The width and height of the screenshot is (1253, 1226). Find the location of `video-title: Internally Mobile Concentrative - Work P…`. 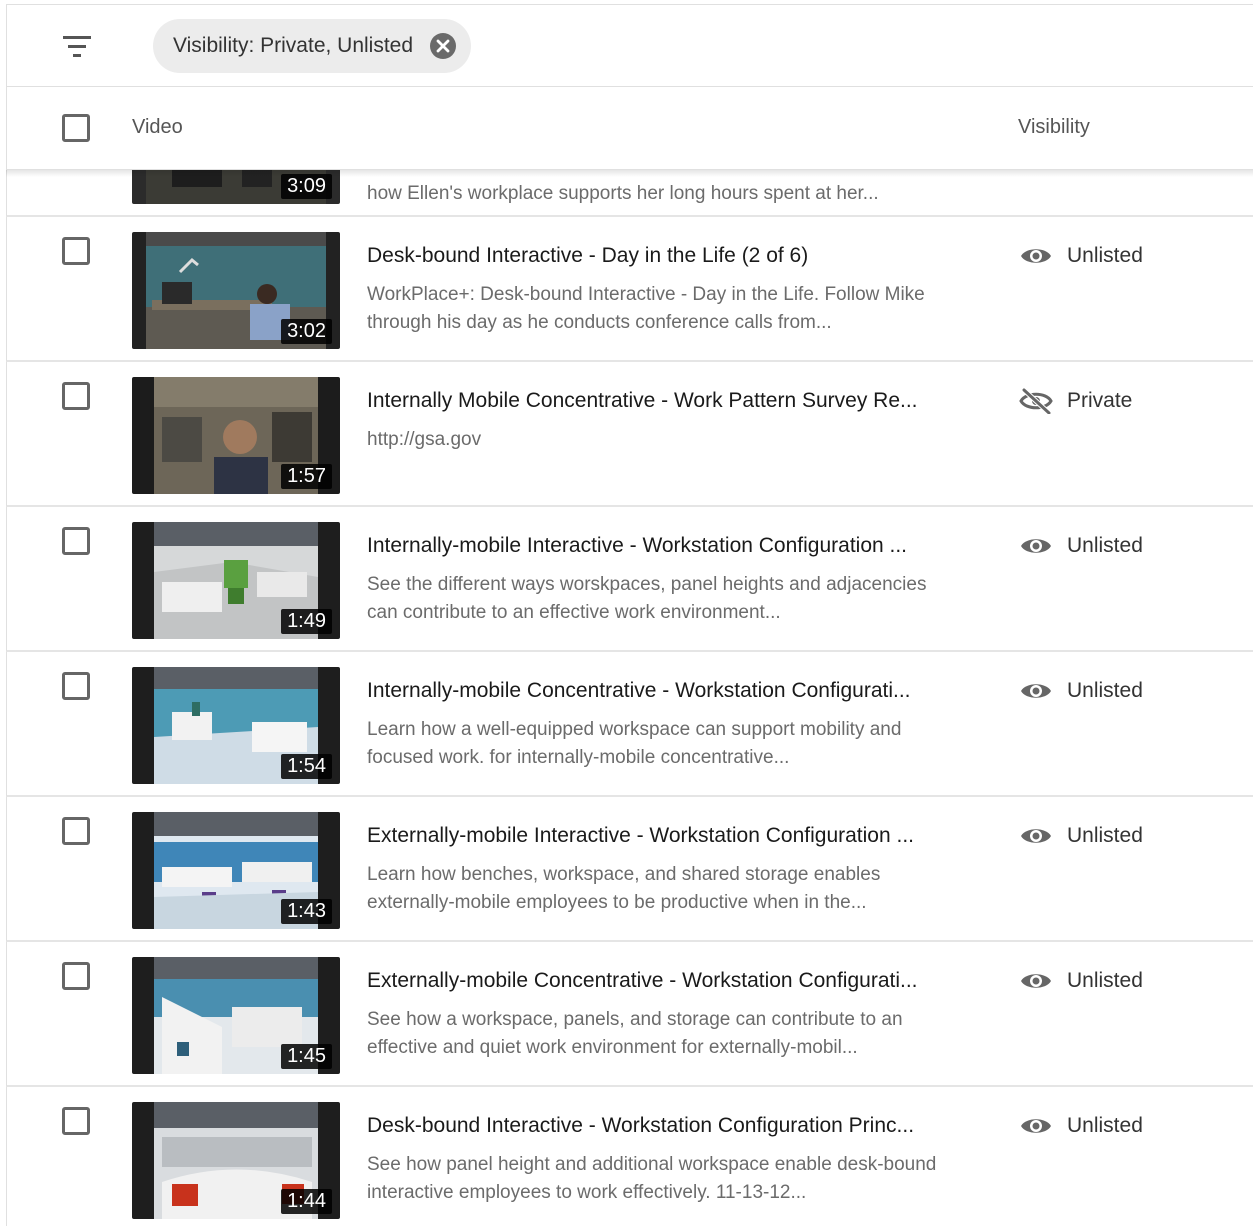

video-title: Internally Mobile Concentrative - Work P… is located at coordinates (659, 401).